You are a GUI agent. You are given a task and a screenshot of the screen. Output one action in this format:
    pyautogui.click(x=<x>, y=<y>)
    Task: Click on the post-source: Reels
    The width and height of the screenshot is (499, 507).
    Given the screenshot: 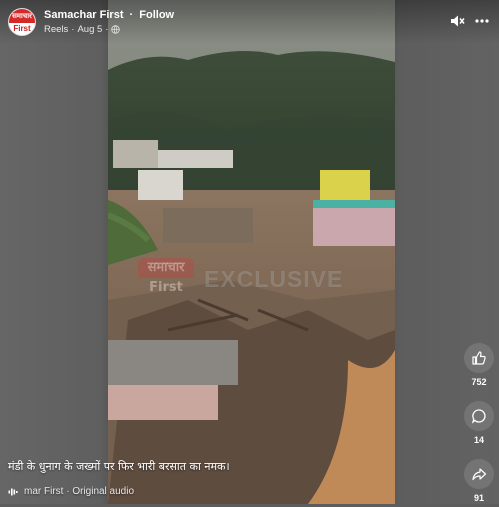 What is the action you would take?
    pyautogui.click(x=56, y=29)
    